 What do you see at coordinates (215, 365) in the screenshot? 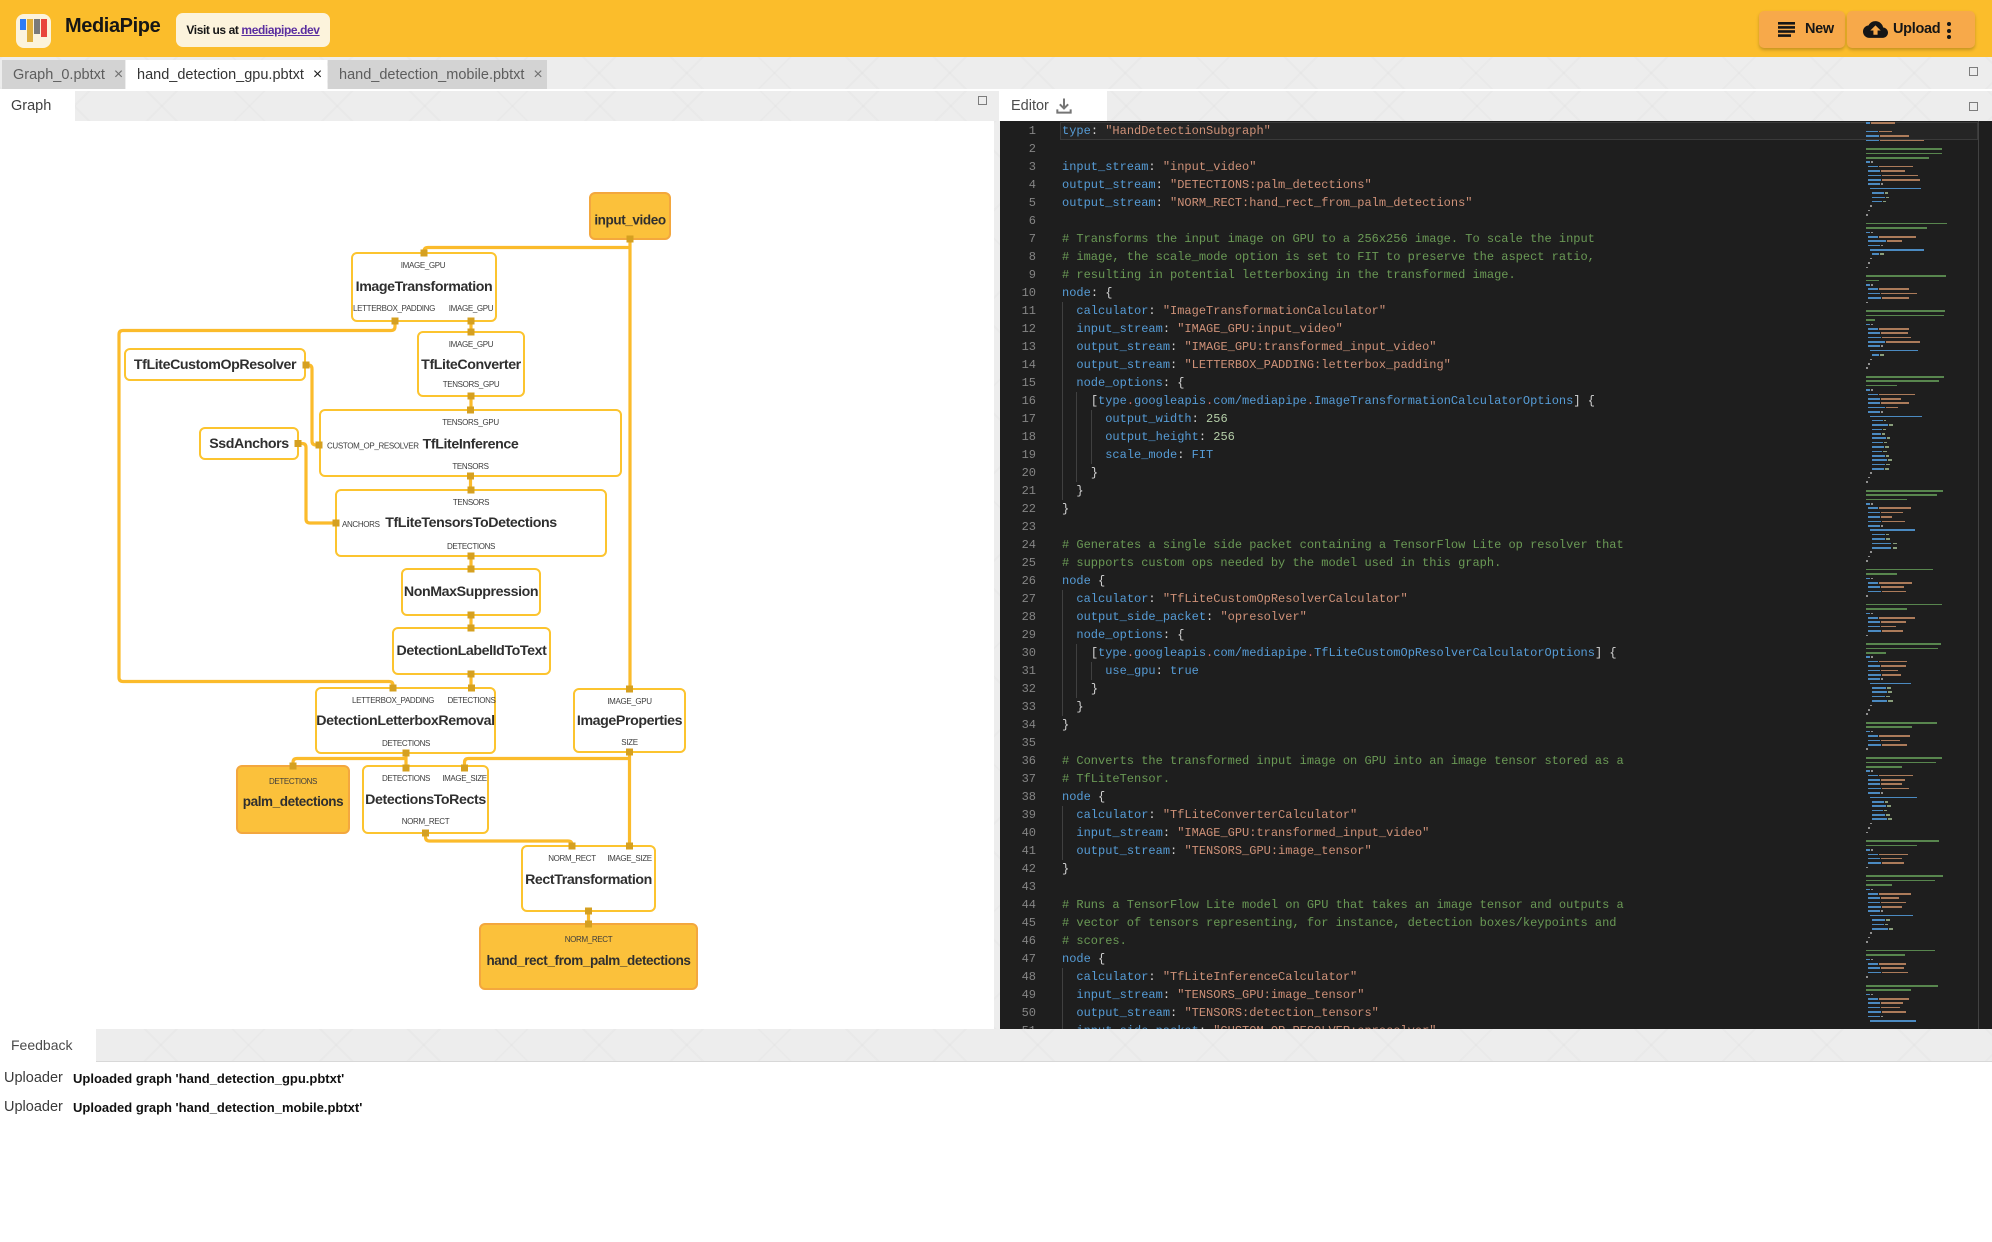
I see `svg-text: TfLiteCustomOpResolver` at bounding box center [215, 365].